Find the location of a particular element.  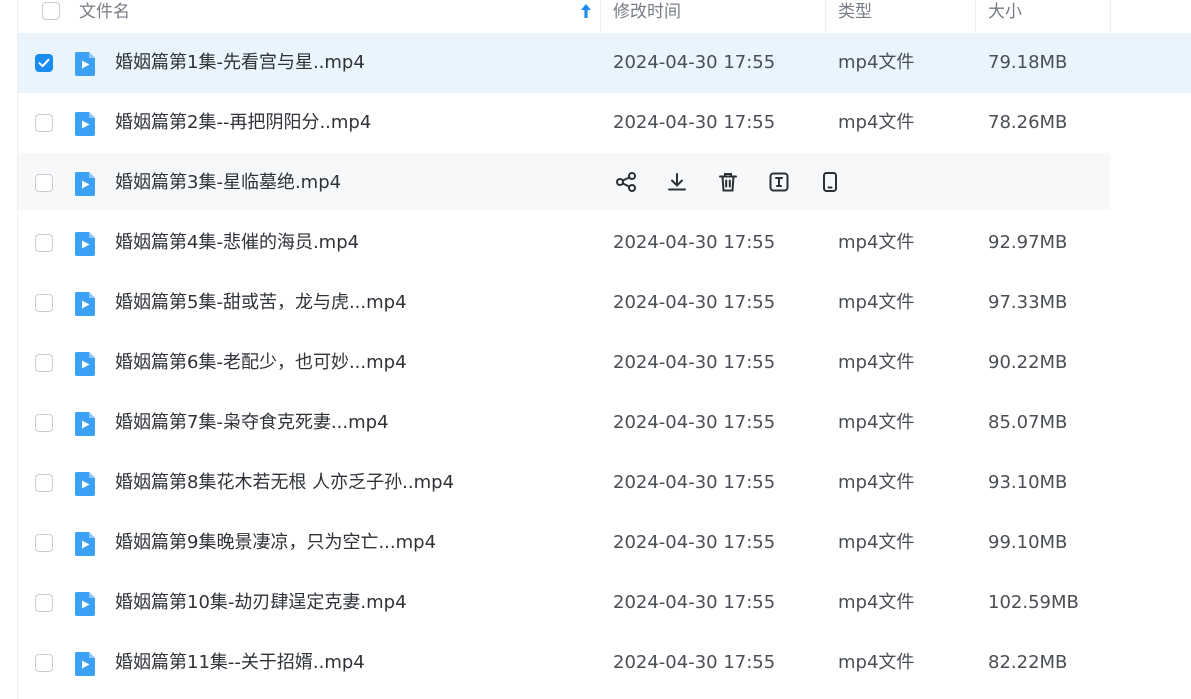

file-name: 婚姻篇第1集-先看宫与星..mp4 is located at coordinates (240, 63).